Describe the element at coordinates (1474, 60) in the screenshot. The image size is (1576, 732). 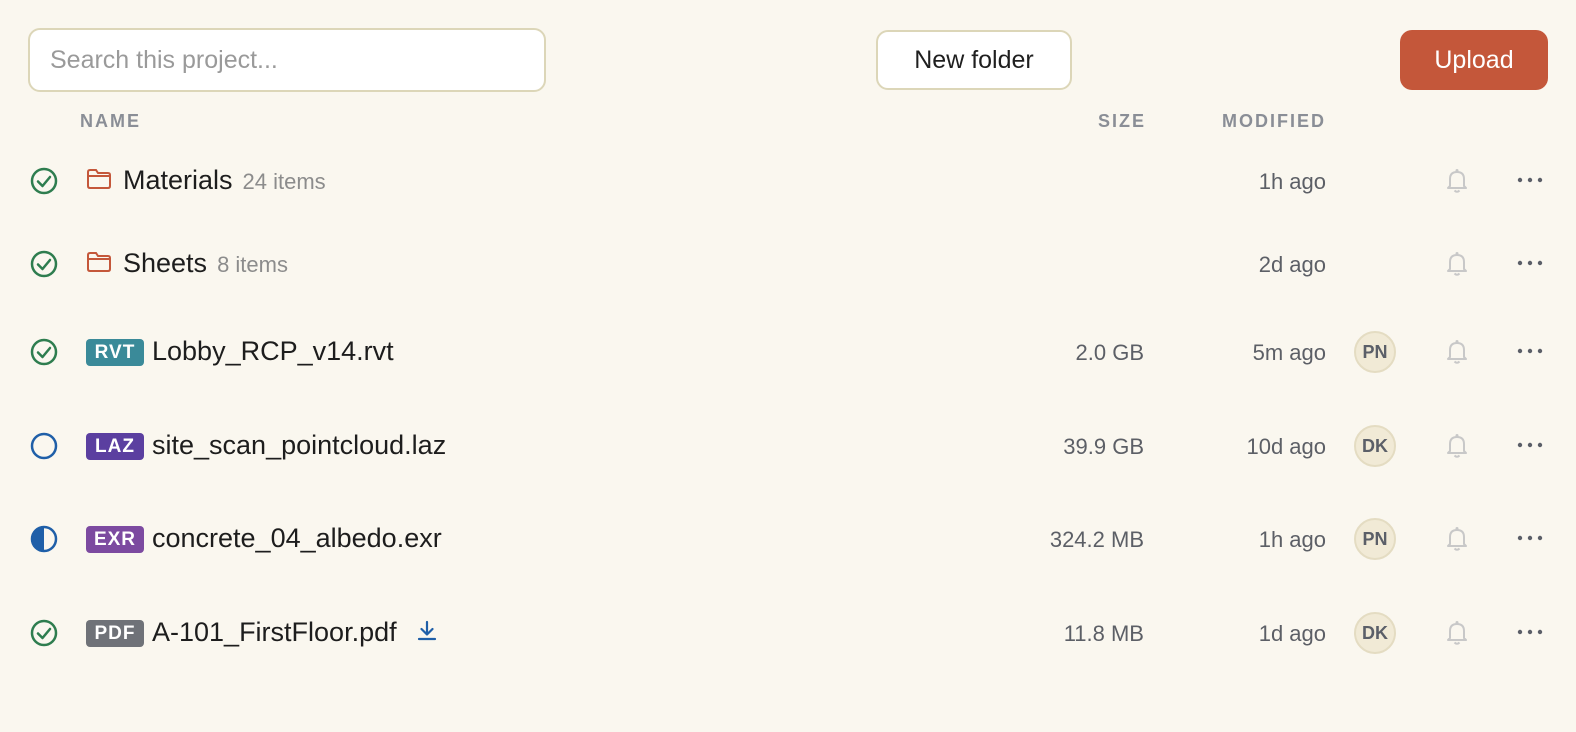
I see `upload-button: Upload` at that location.